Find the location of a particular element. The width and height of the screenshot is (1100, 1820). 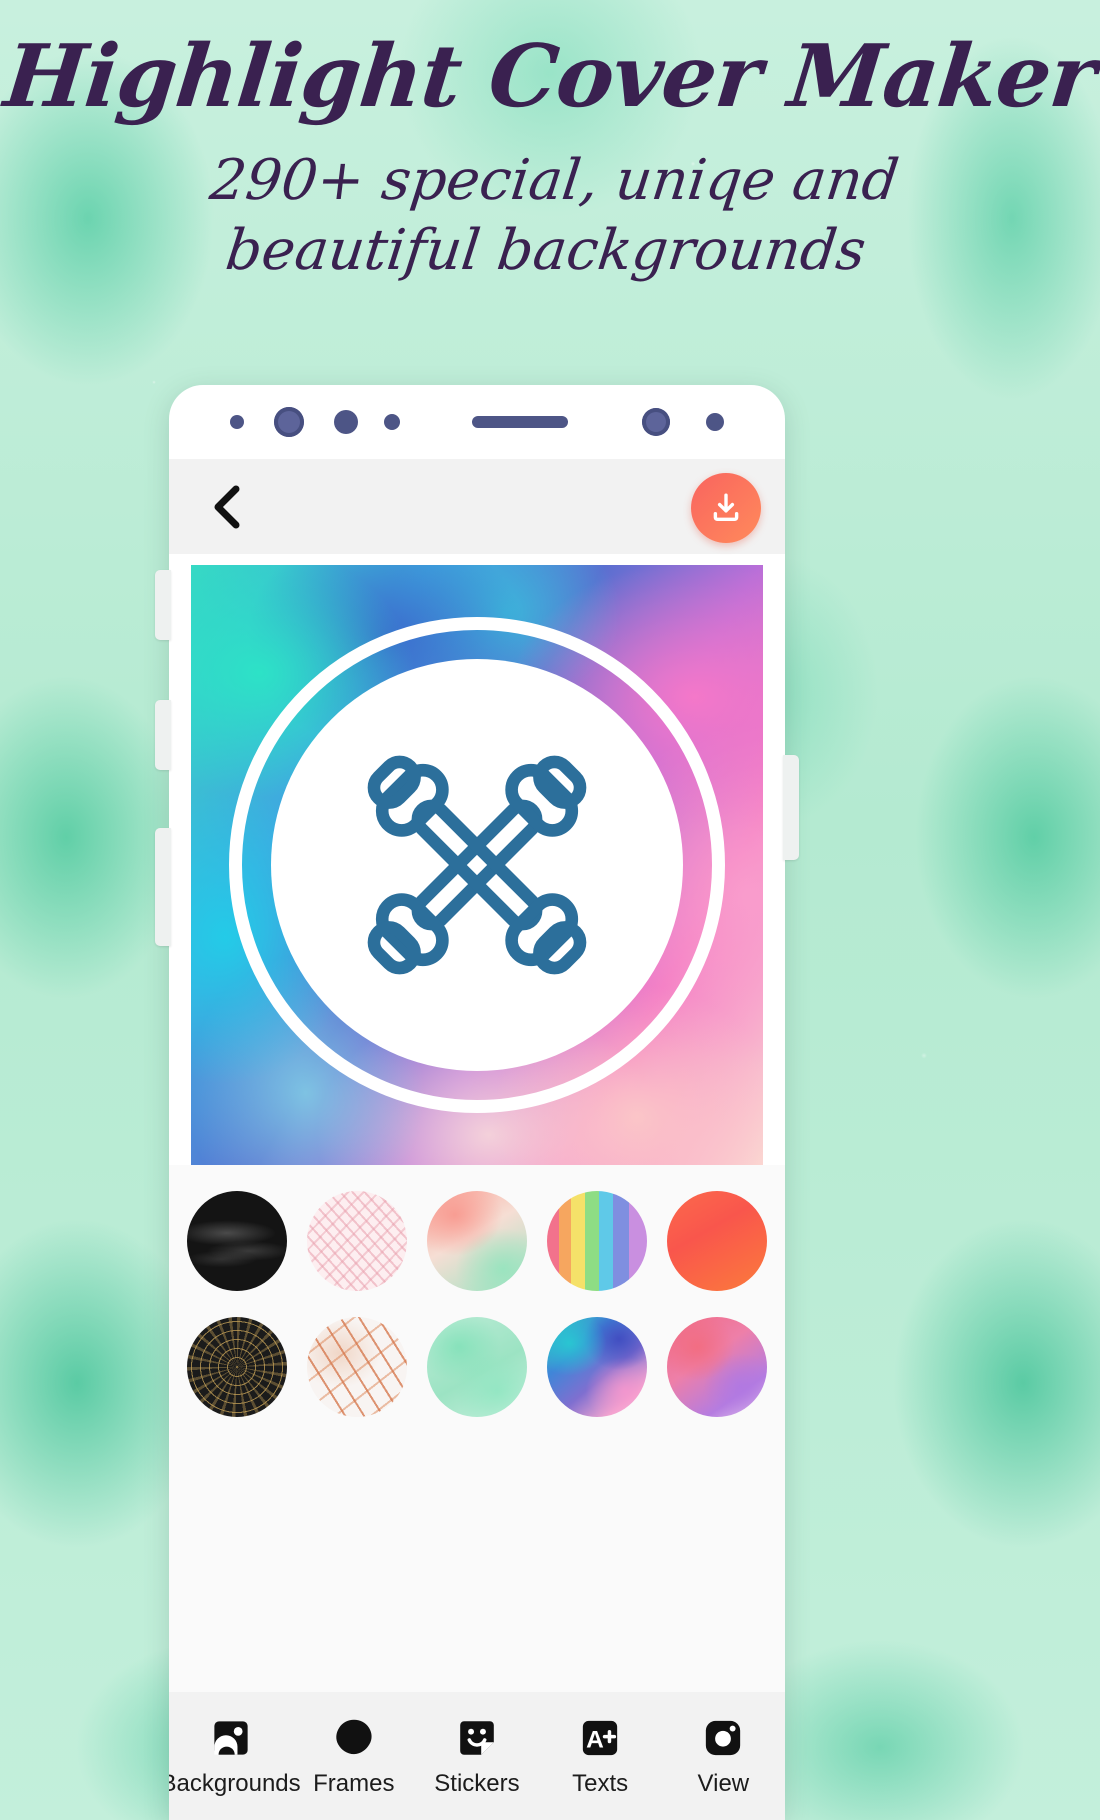

nav-item-stickers: Stickers is located at coordinates (477, 1756).